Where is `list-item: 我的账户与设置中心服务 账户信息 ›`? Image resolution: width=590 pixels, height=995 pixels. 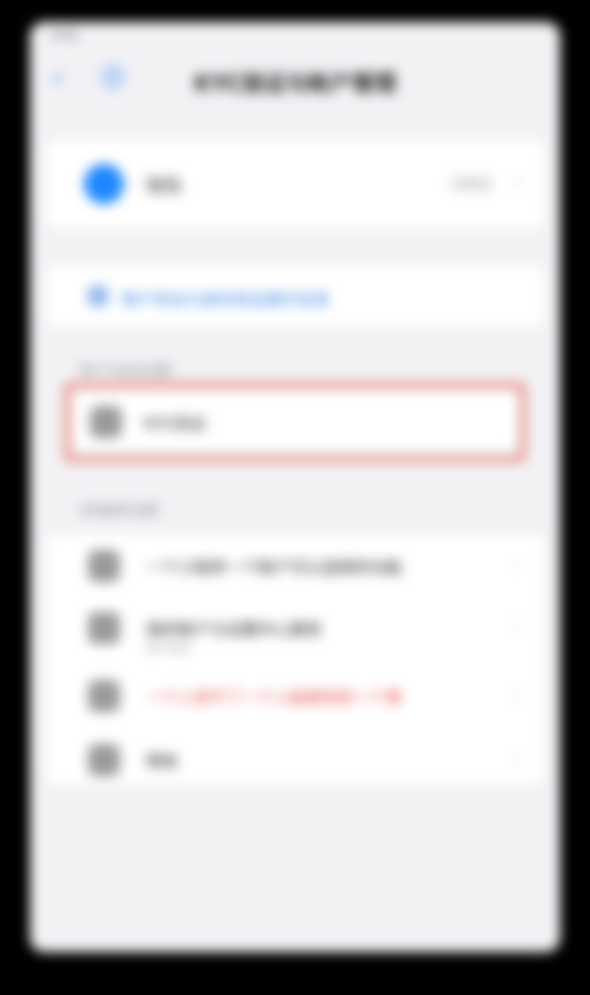
list-item: 我的账户与设置中心服务 账户信息 › is located at coordinates (295, 628).